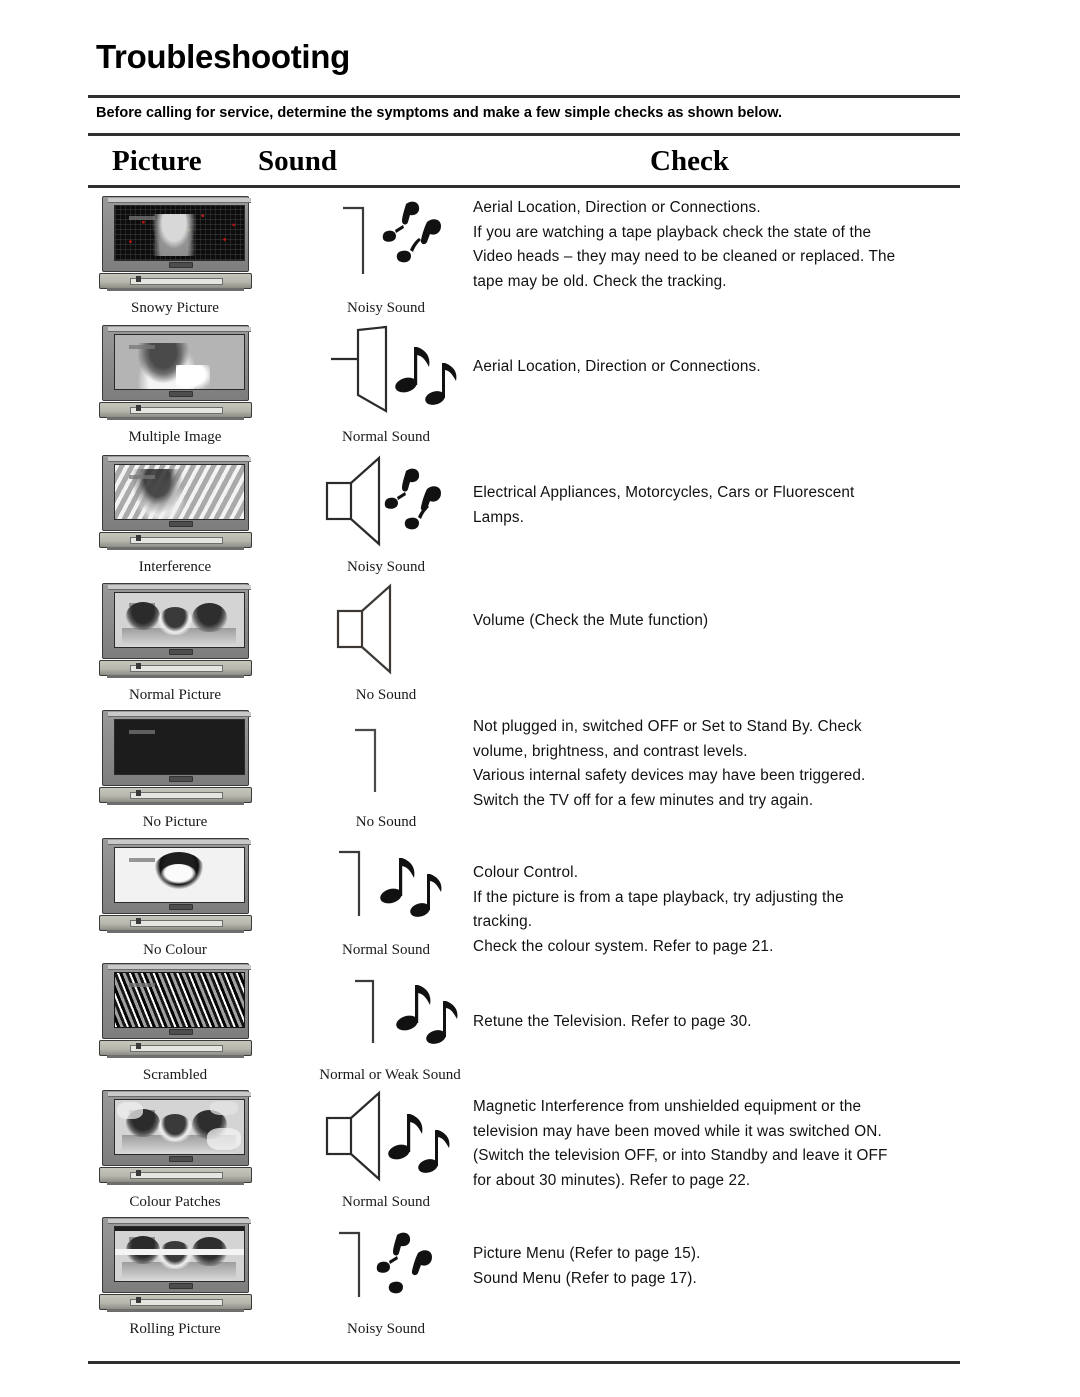 The width and height of the screenshot is (1080, 1397). What do you see at coordinates (175, 1264) in the screenshot?
I see `television-rolling-picture-icon` at bounding box center [175, 1264].